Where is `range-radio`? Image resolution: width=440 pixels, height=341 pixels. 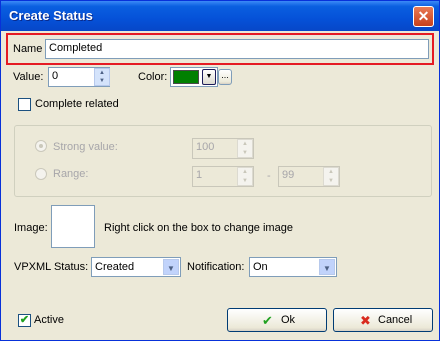
range-radio is located at coordinates (41, 174).